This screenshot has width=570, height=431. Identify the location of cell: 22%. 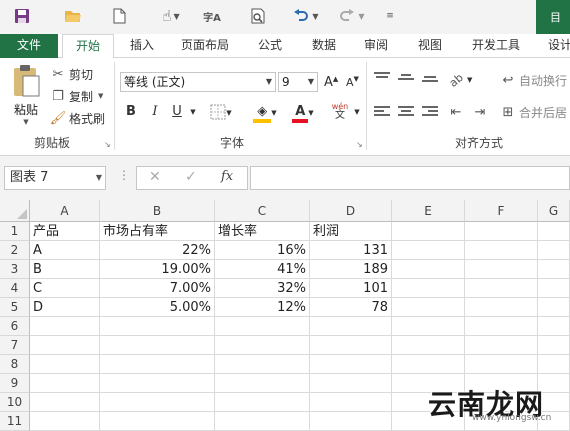
(157, 250).